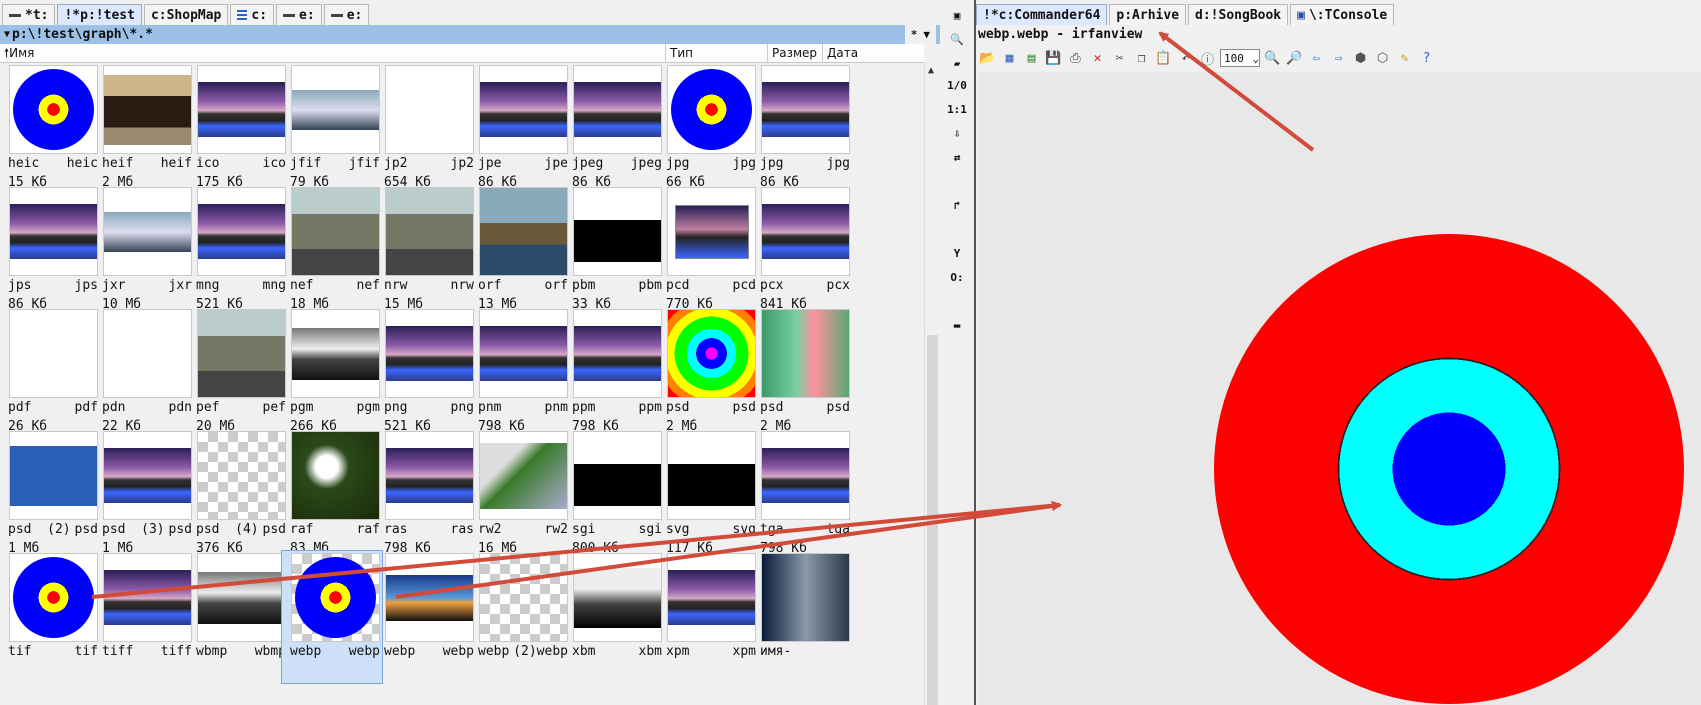 This screenshot has width=1701, height=705. I want to click on paint-icon: ✎, so click(1404, 58).